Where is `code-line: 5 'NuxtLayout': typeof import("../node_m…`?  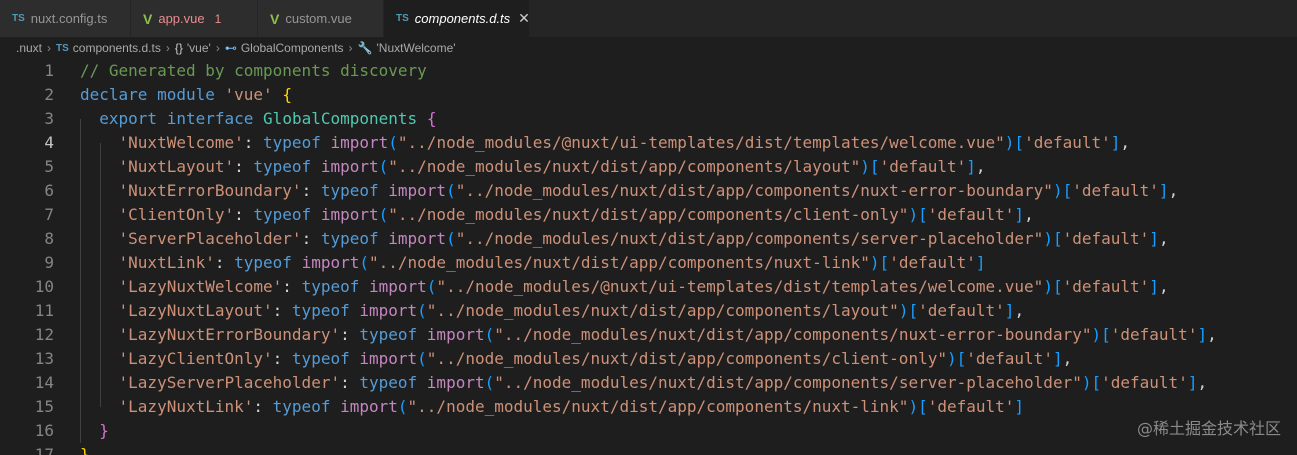
code-line: 5 'NuxtLayout': typeof import("../node_m… is located at coordinates (648, 167).